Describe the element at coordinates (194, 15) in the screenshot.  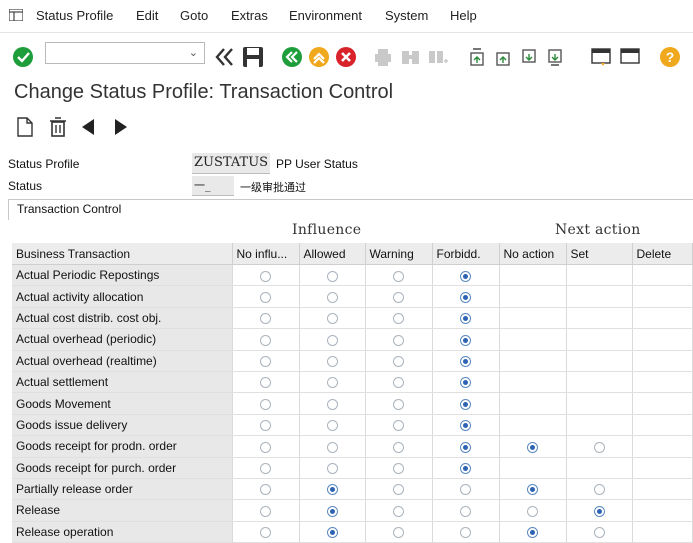
I see `menu-goto: Goto` at that location.